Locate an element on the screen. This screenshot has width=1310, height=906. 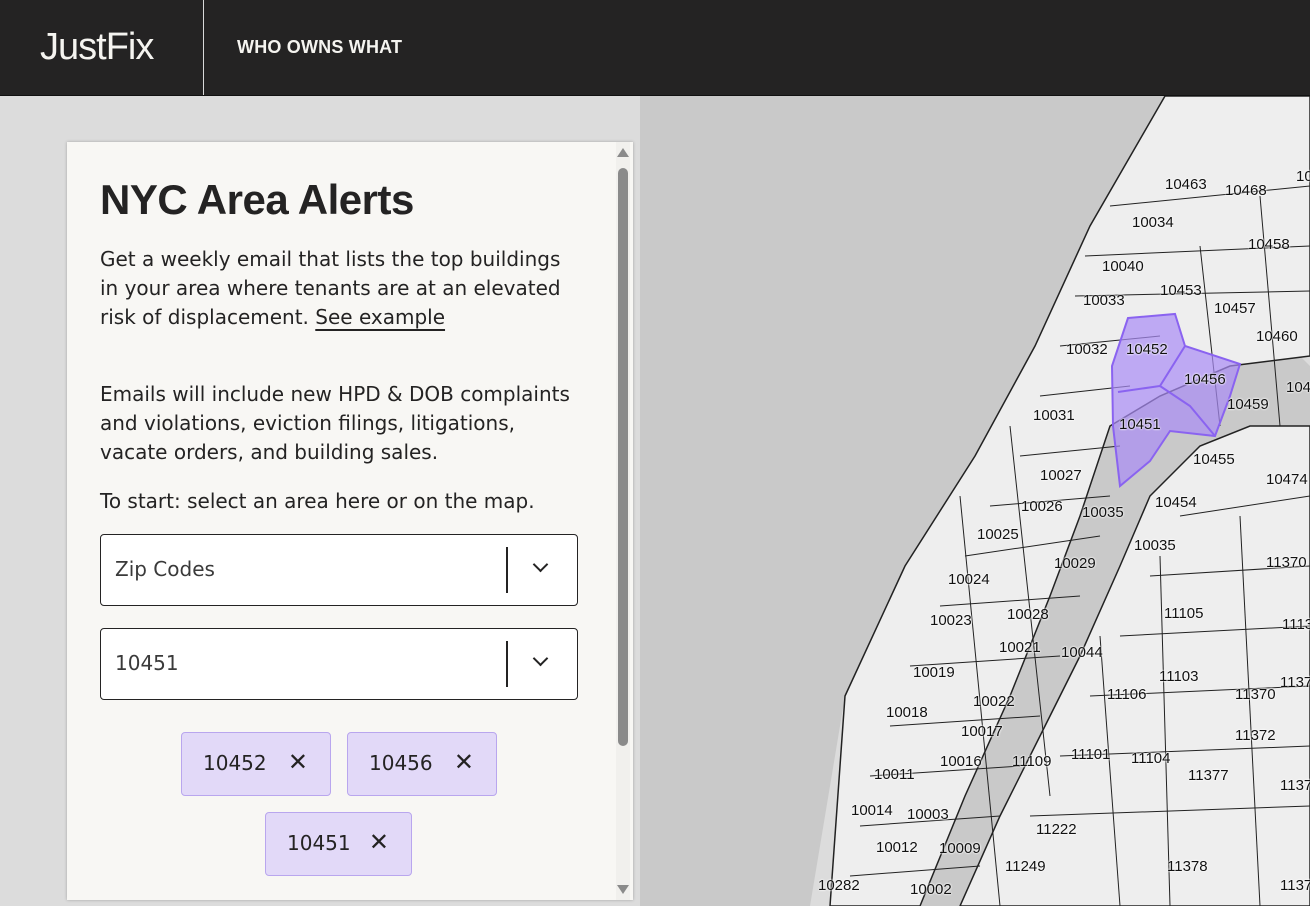
zip-label: 10040 is located at coordinates (1123, 266).